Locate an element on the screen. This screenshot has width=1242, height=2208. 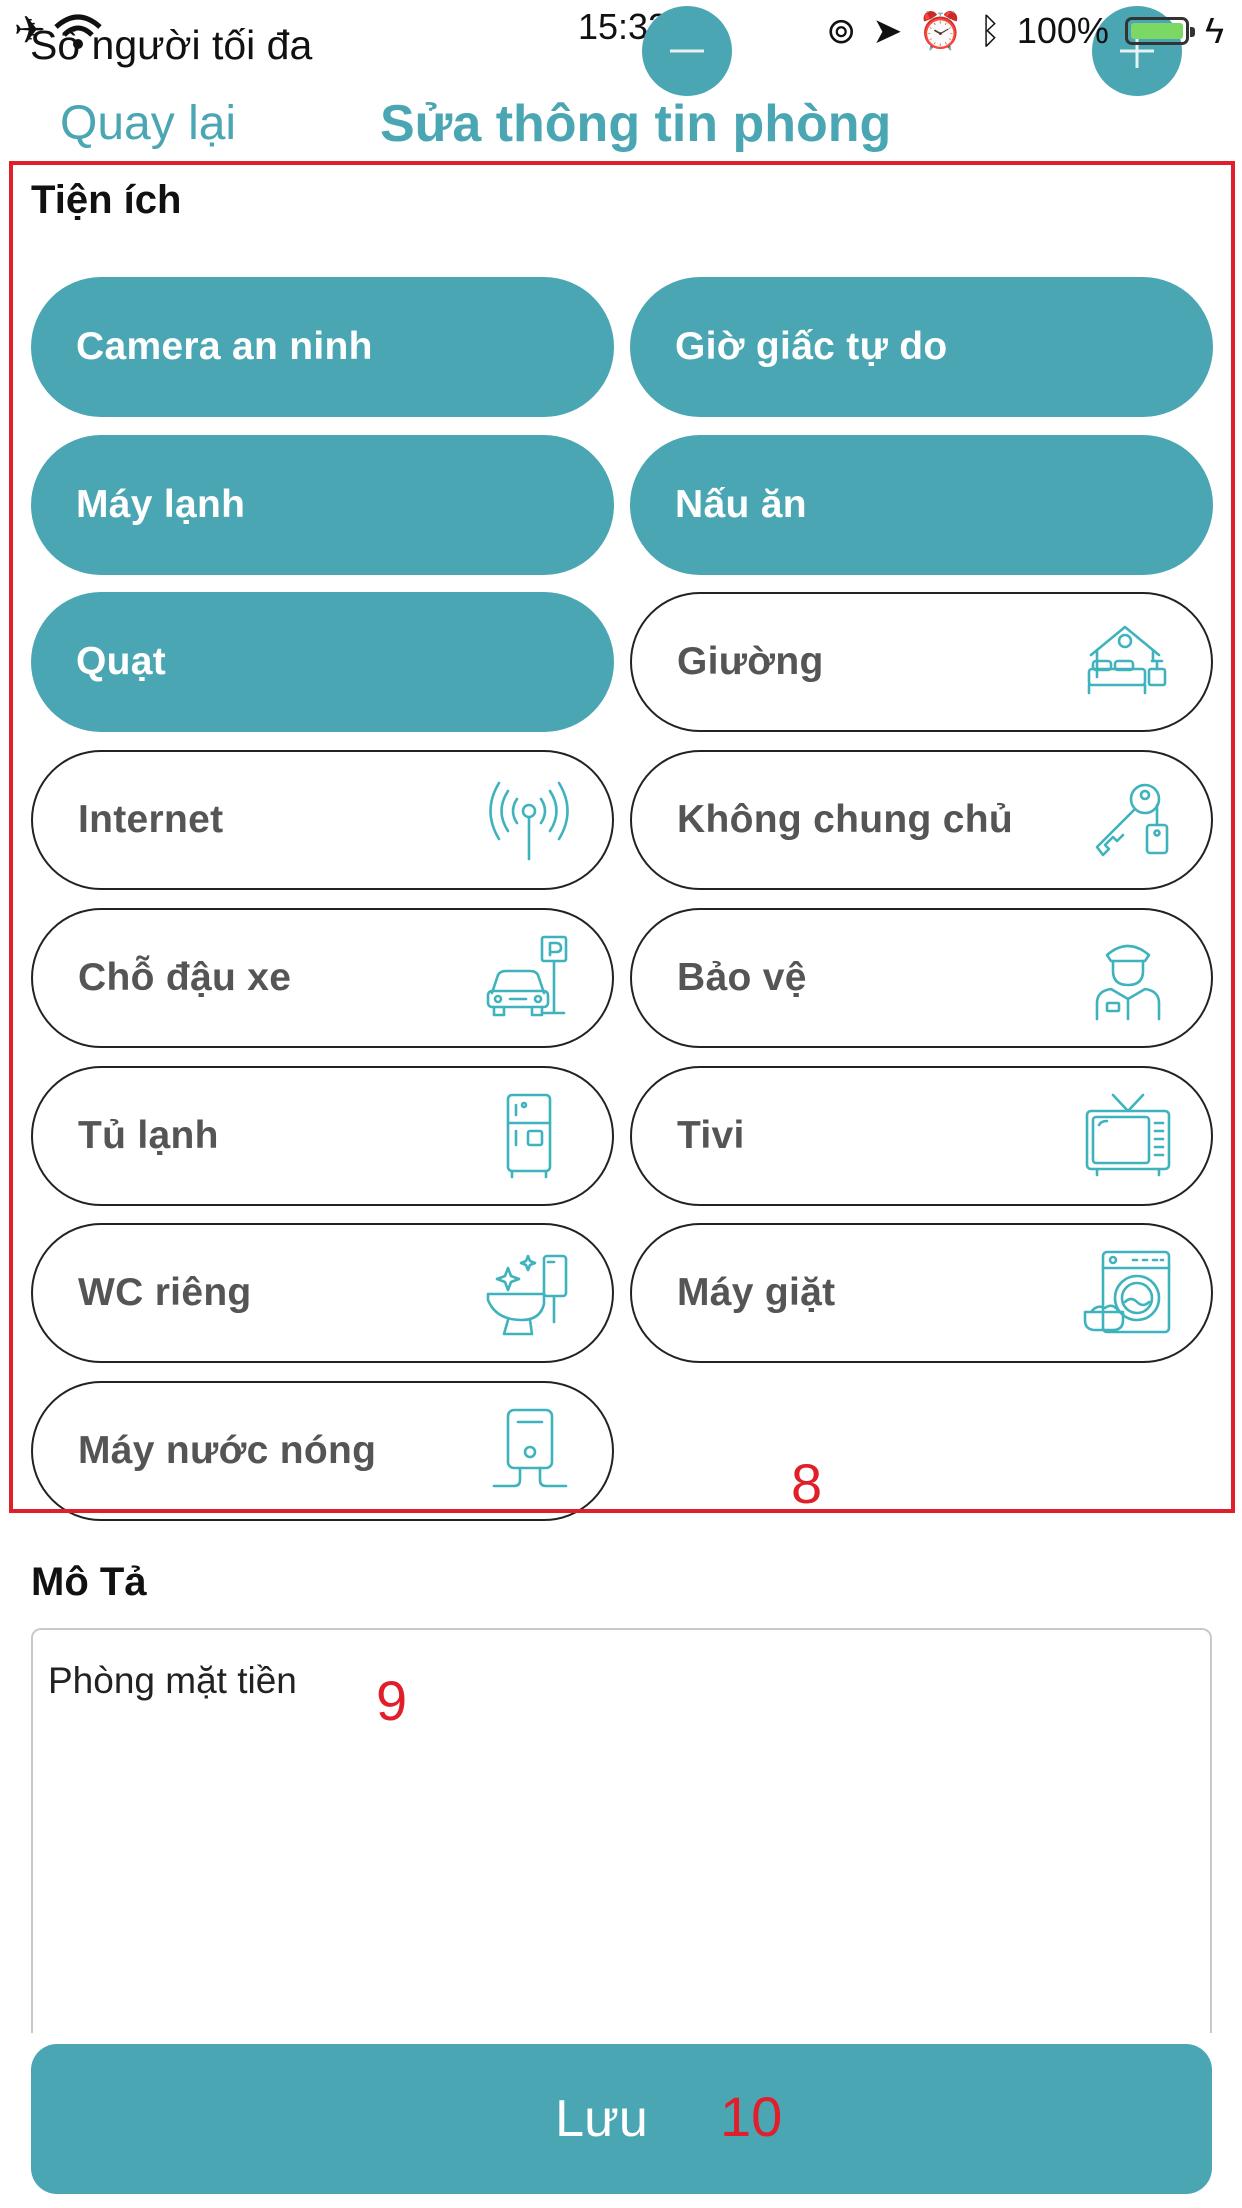
charging-icon: ϟ is located at coordinates (1214, 30).